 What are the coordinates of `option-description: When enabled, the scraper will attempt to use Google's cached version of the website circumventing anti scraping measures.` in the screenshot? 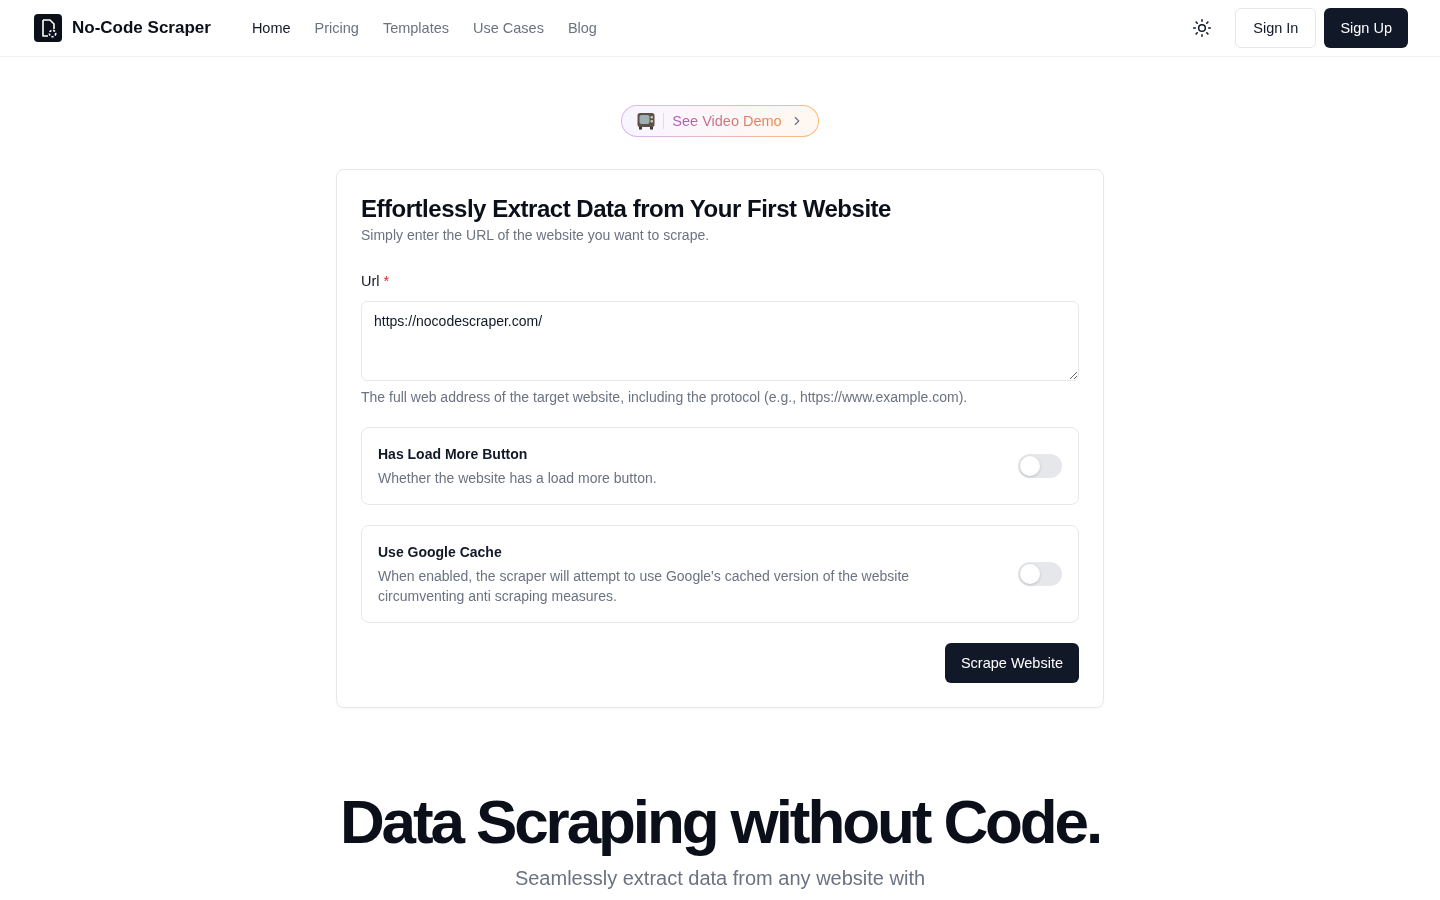 It's located at (644, 586).